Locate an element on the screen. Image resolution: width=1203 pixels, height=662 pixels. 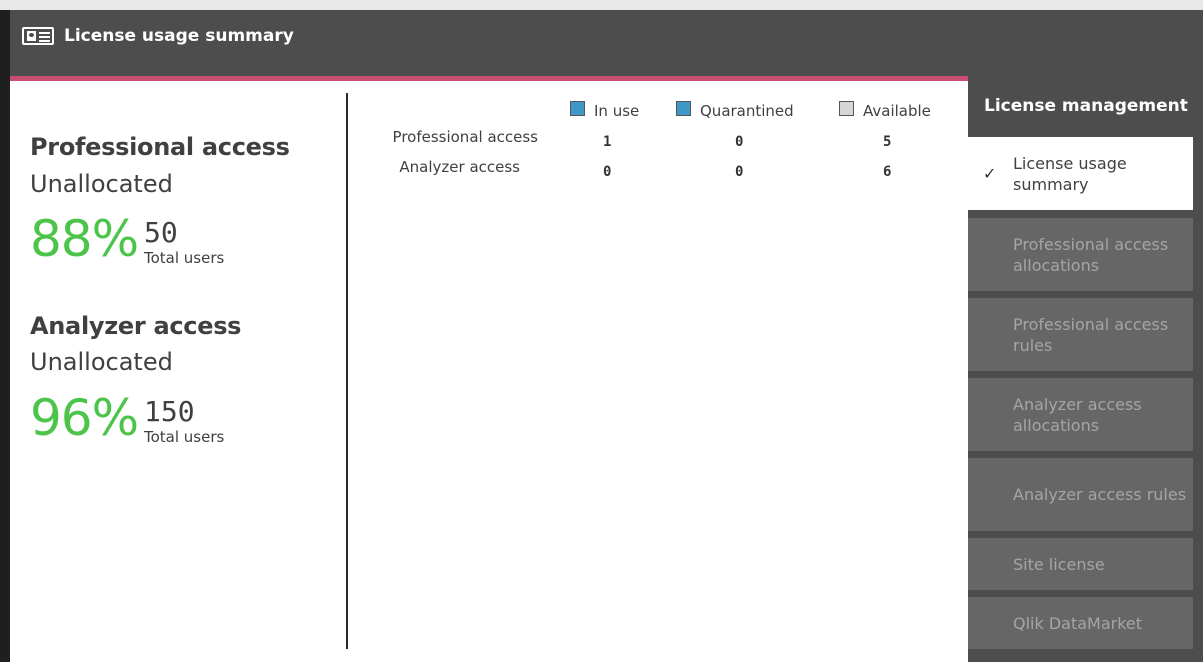
sidebar-item-label: Site license is located at coordinates (1059, 564).